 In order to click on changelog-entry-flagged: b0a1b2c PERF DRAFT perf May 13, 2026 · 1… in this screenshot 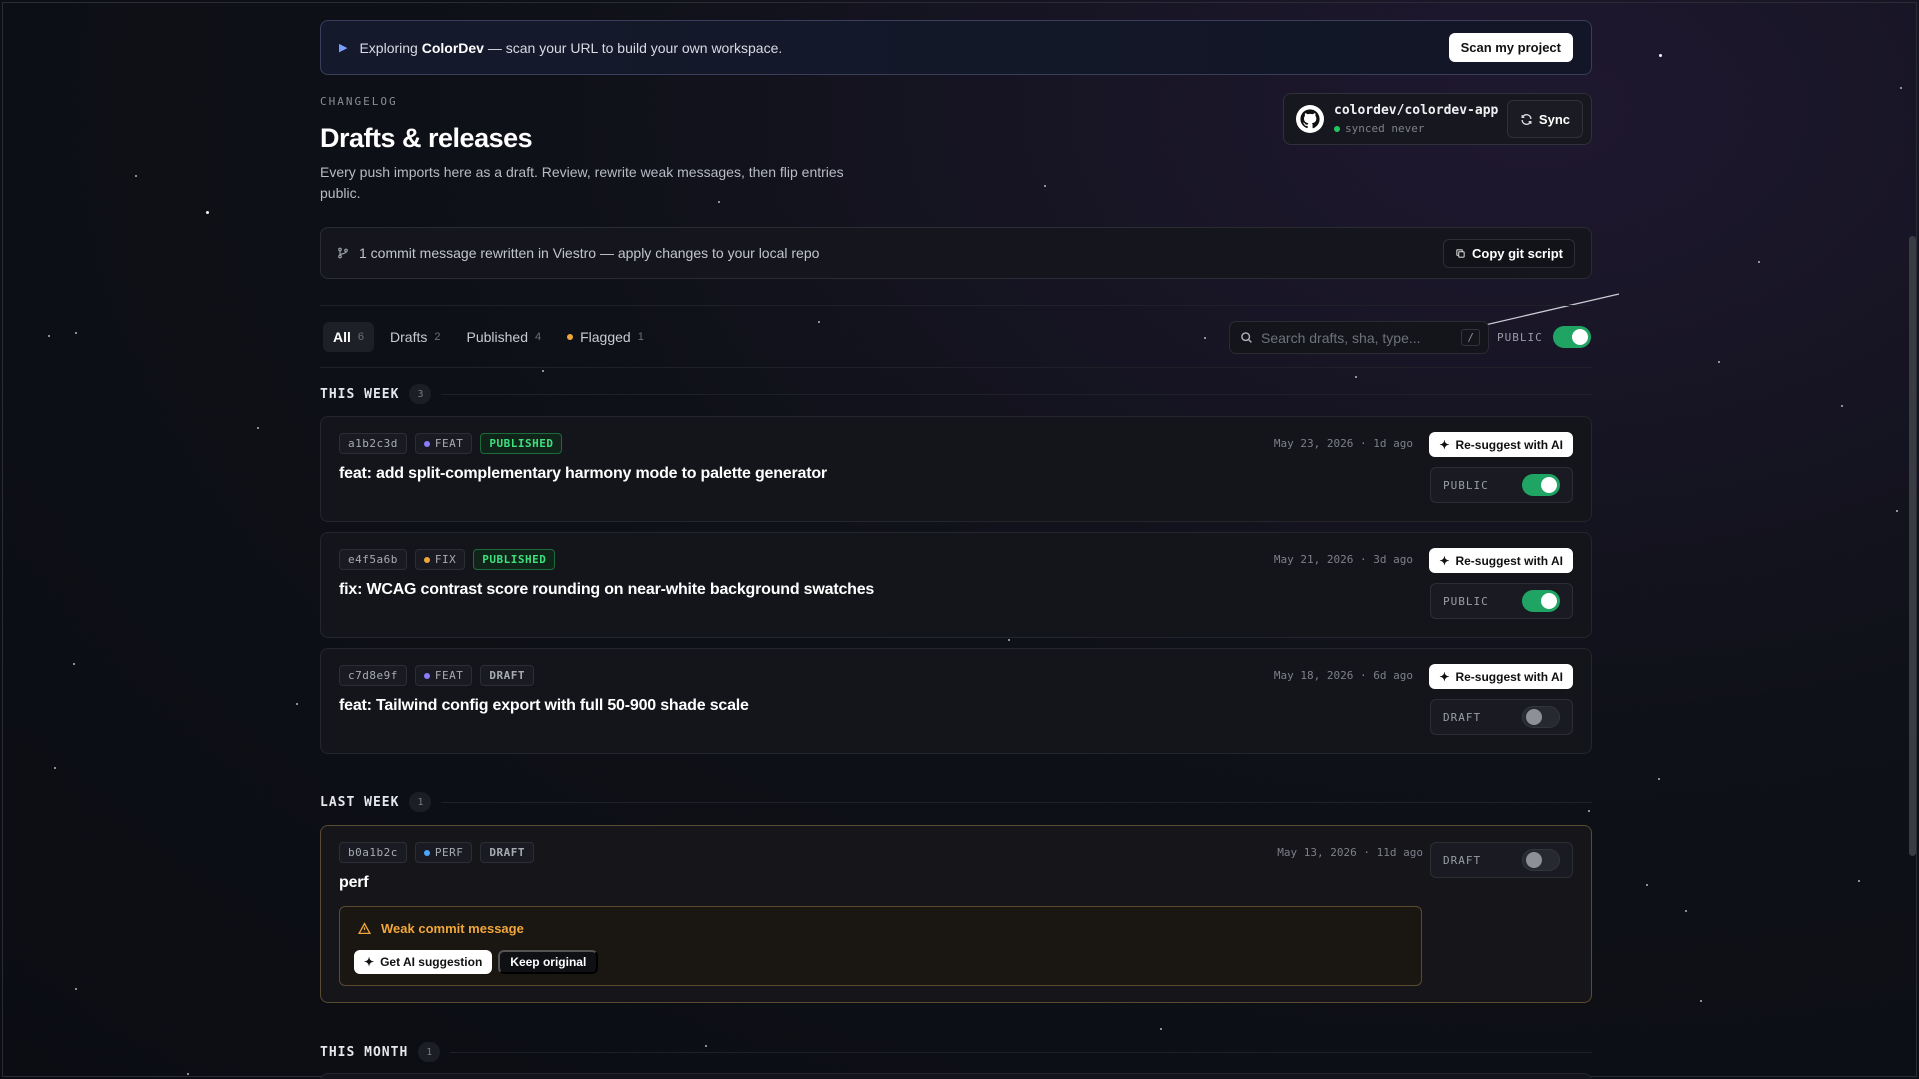, I will do `click(956, 914)`.